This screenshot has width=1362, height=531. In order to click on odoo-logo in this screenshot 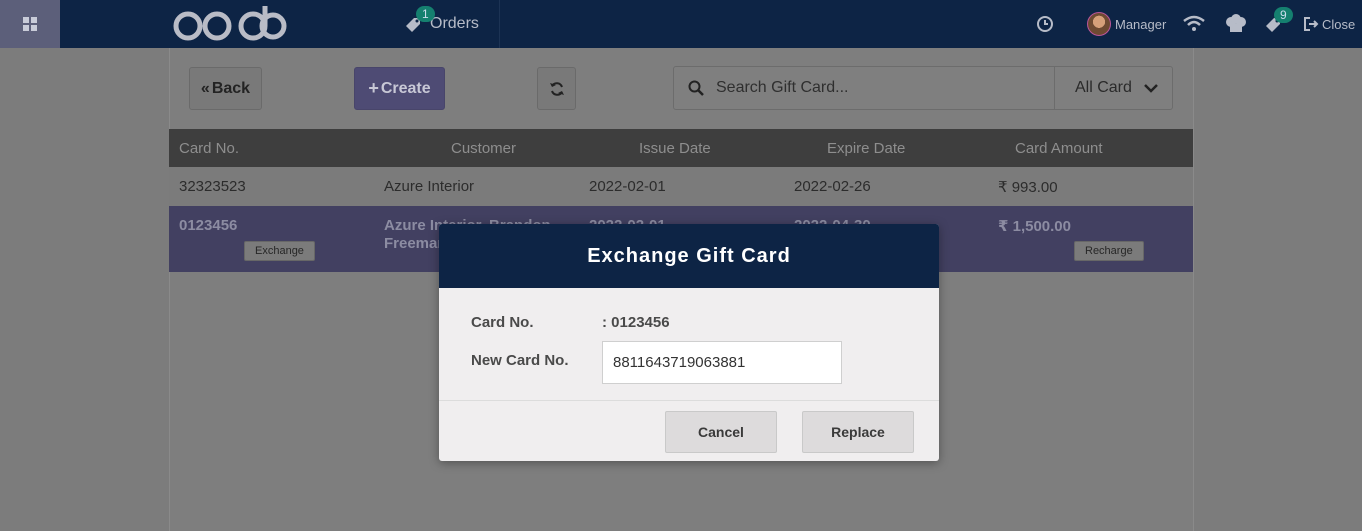, I will do `click(230, 23)`.